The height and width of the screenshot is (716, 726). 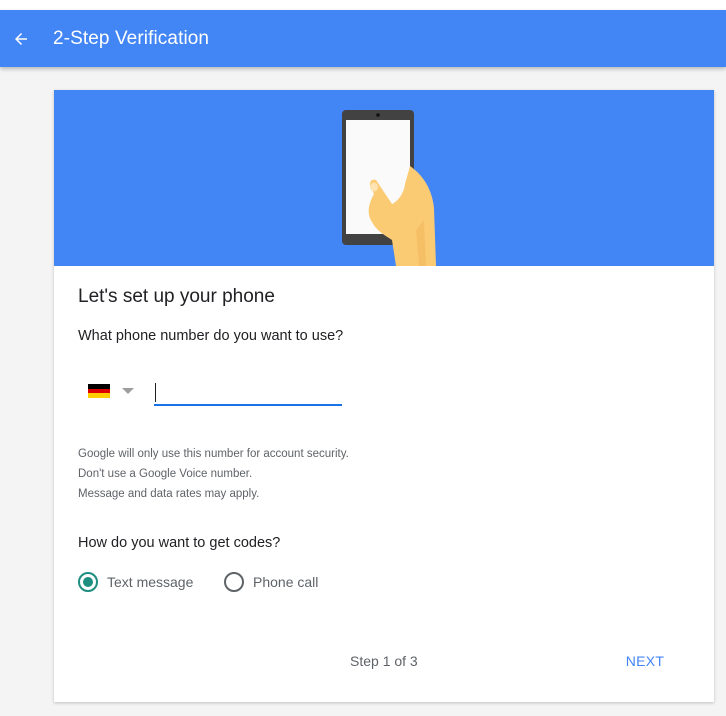 What do you see at coordinates (128, 391) in the screenshot?
I see `dropdown-caret-icon` at bounding box center [128, 391].